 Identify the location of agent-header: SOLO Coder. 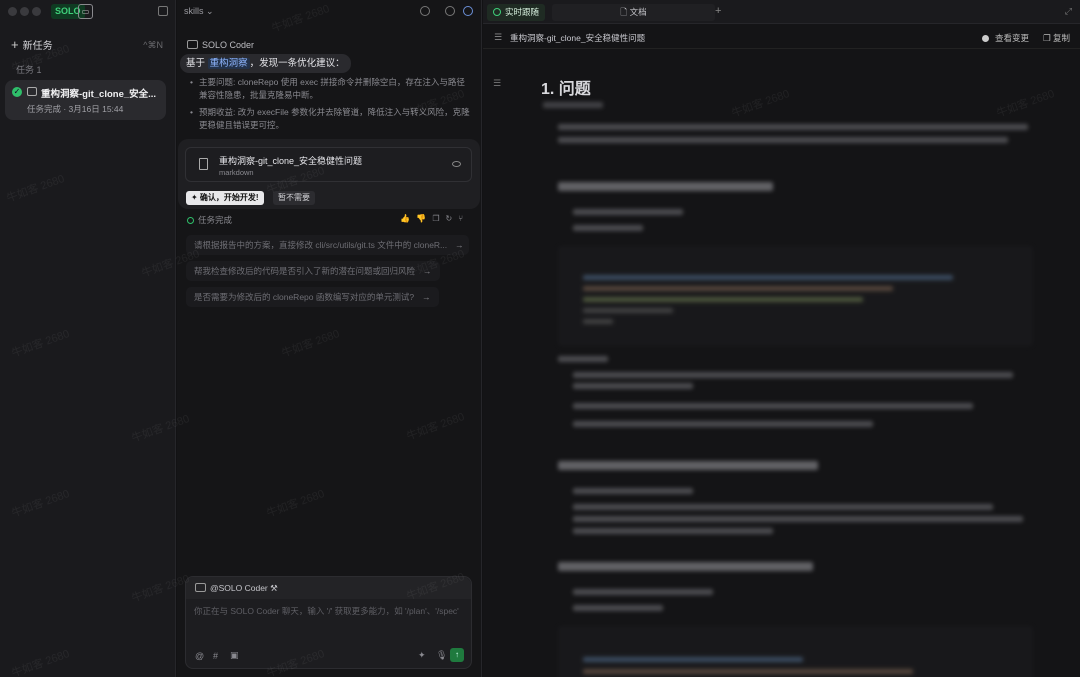
(220, 45).